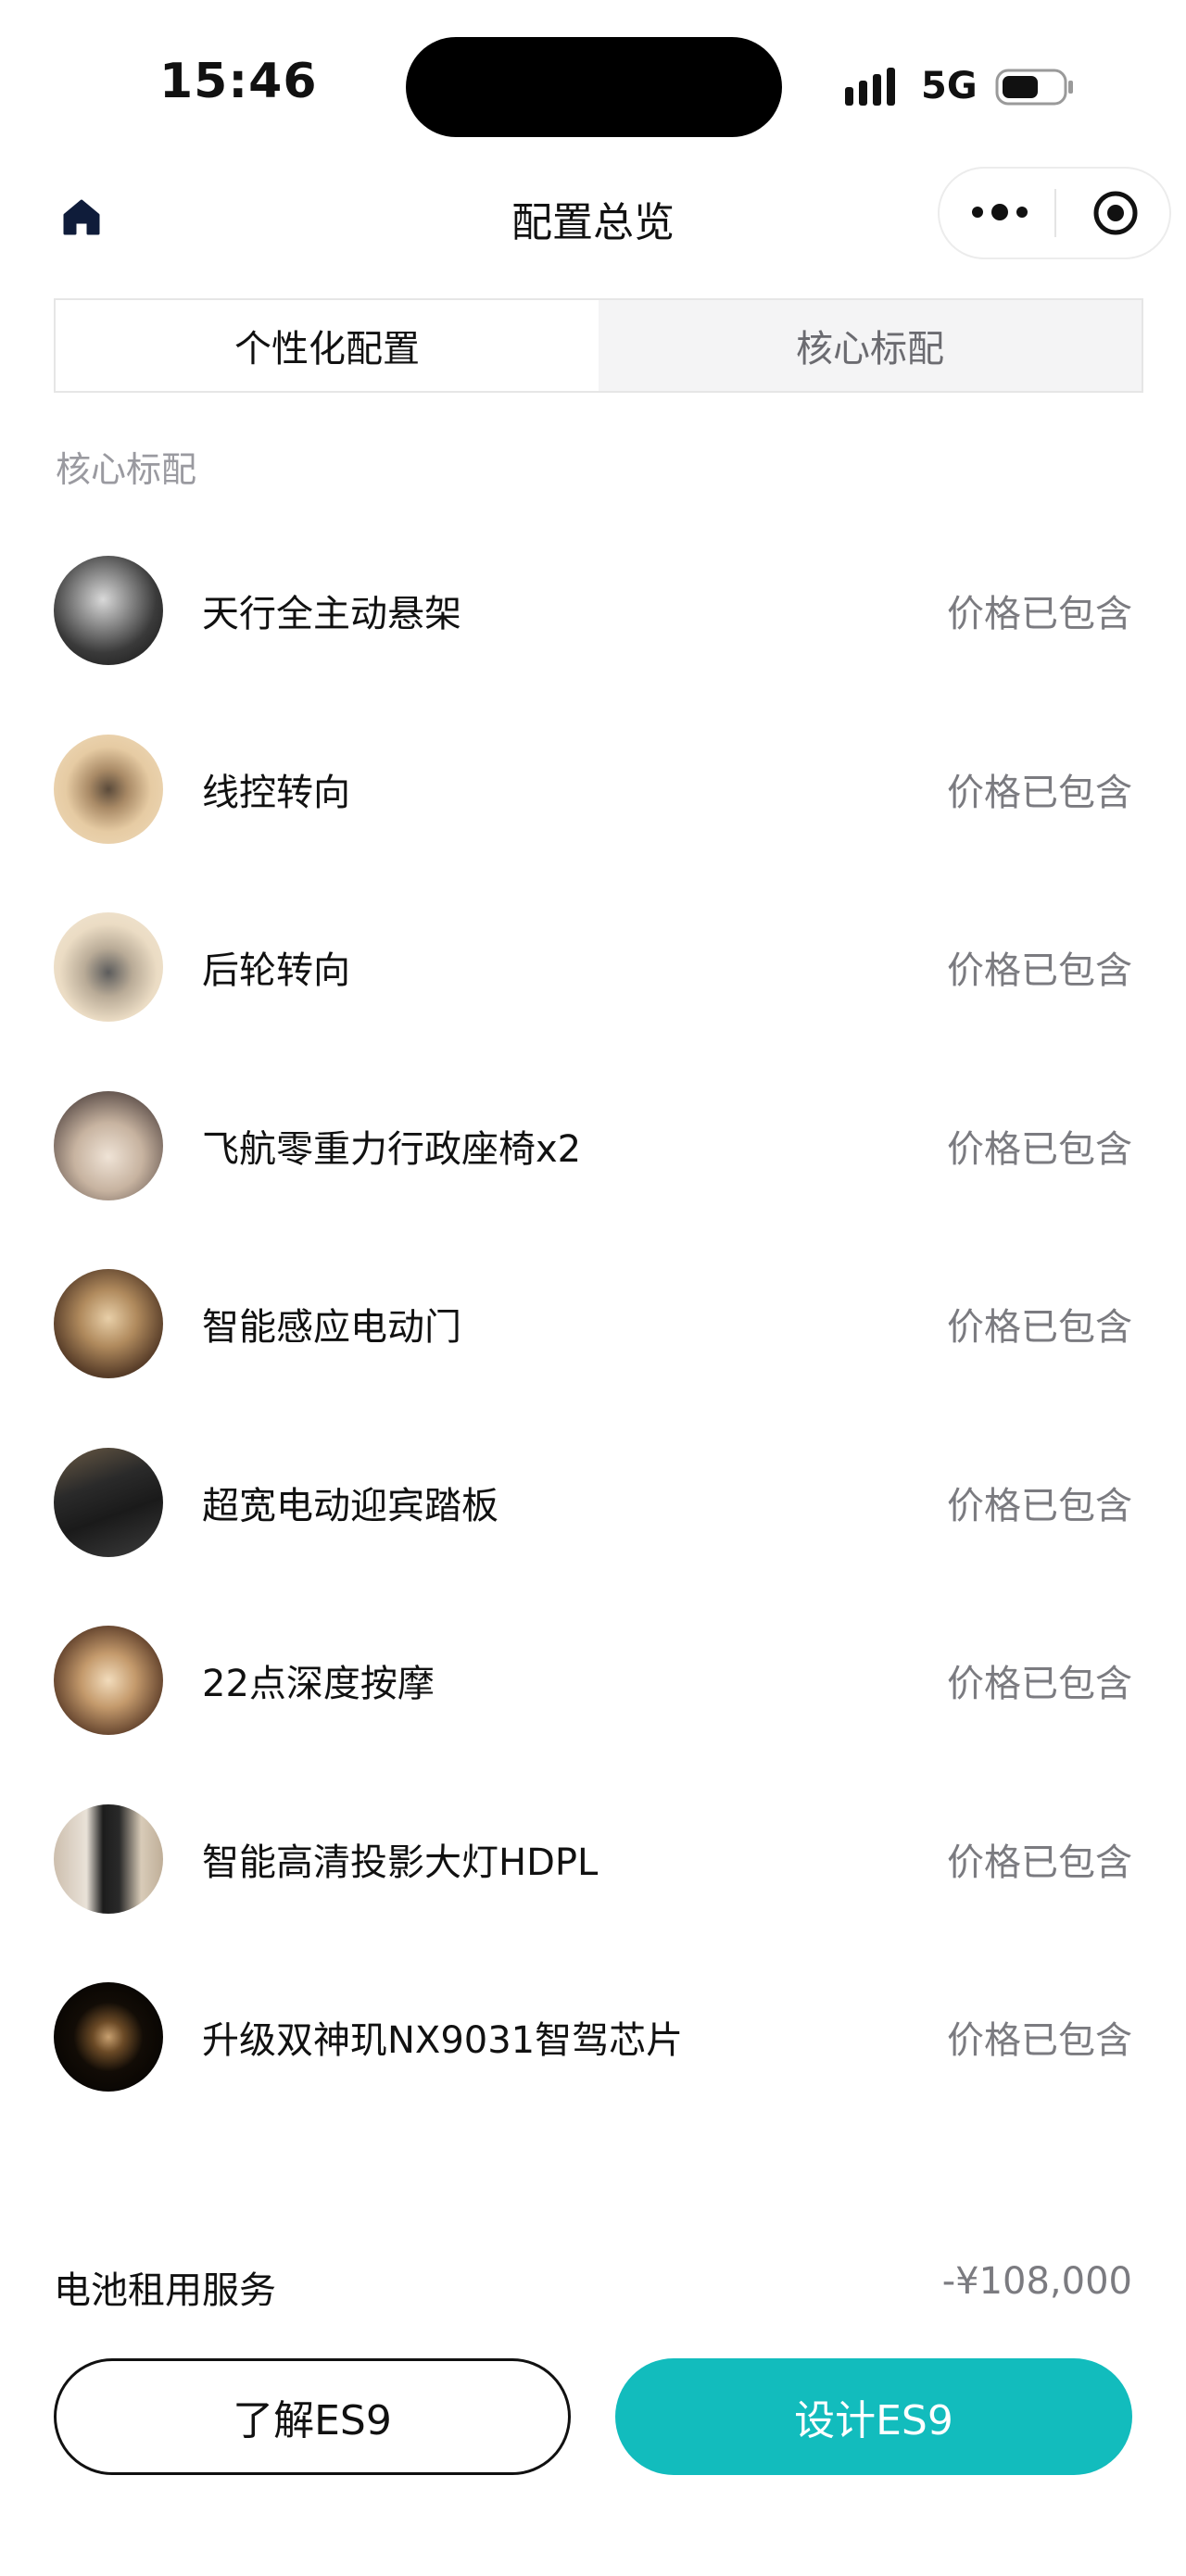  Describe the element at coordinates (108, 967) in the screenshot. I see `rear-steering-thumbnail` at that location.